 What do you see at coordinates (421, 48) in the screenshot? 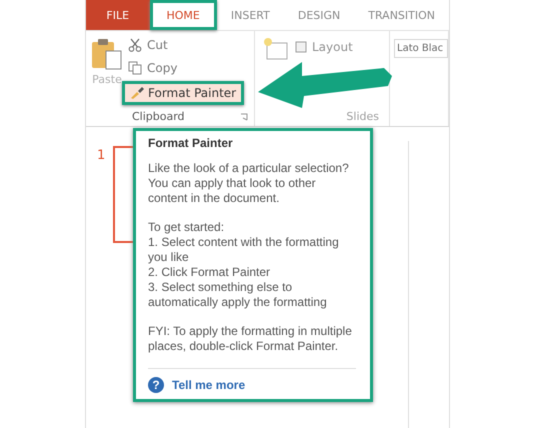
I see `font-name-field: Lato Blac` at bounding box center [421, 48].